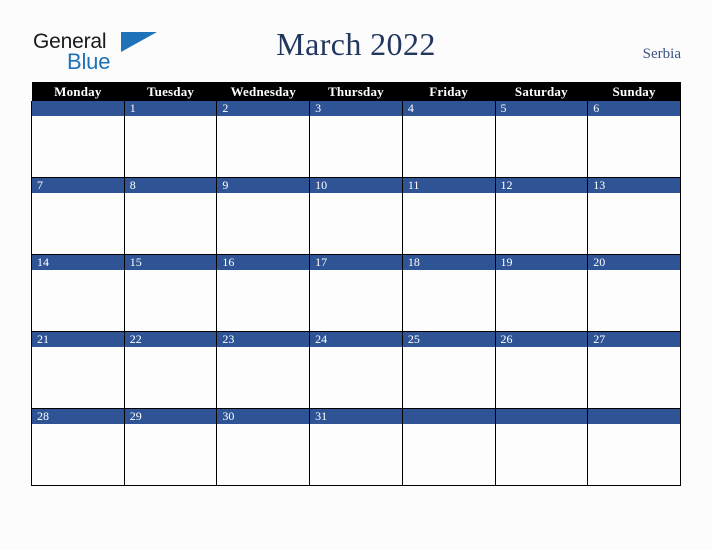 The height and width of the screenshot is (550, 712). I want to click on day-cell: 5, so click(541, 139).